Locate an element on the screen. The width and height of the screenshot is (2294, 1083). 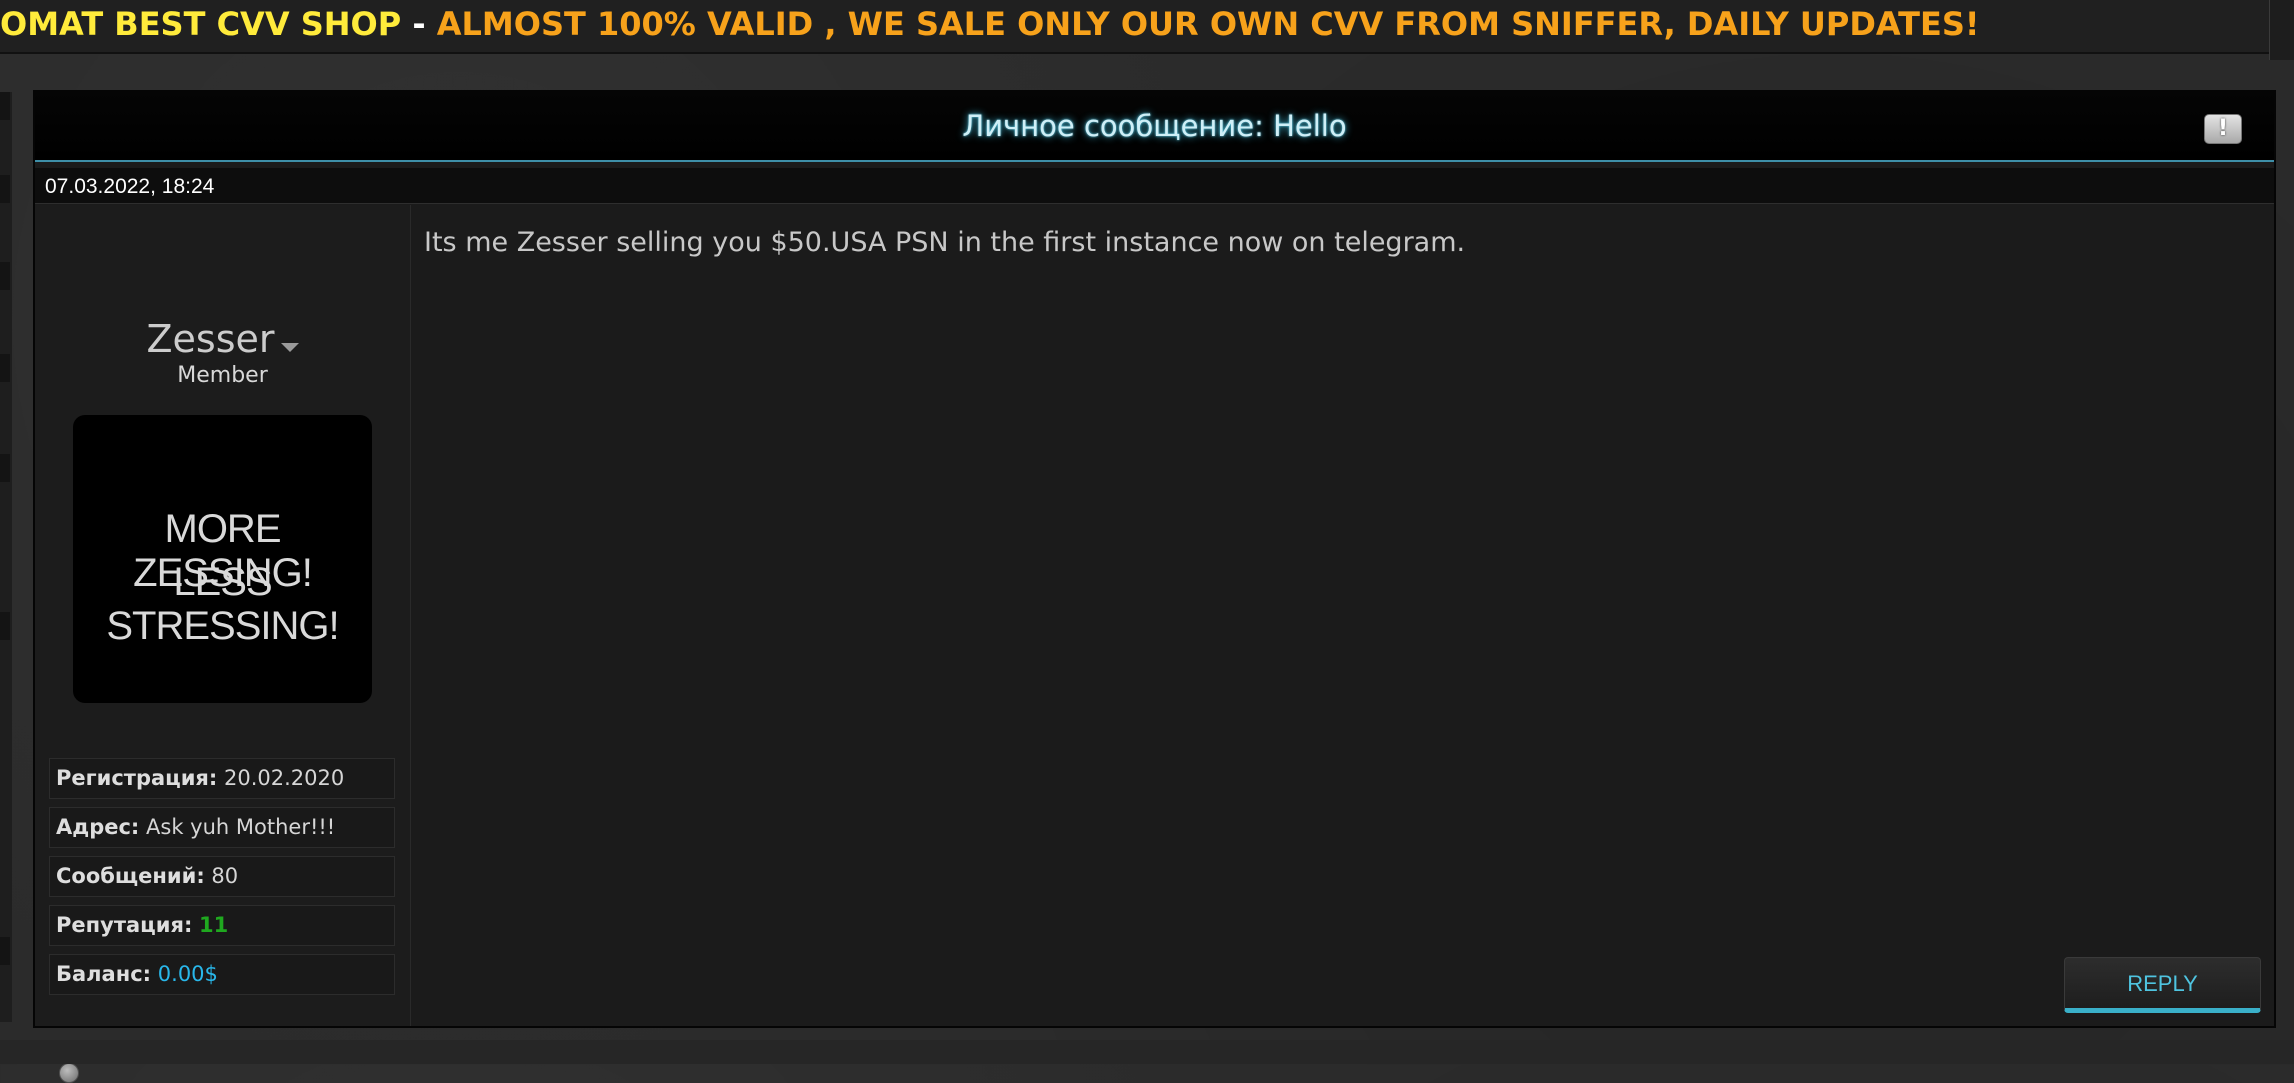
username-link: Zesser is located at coordinates (210, 339).